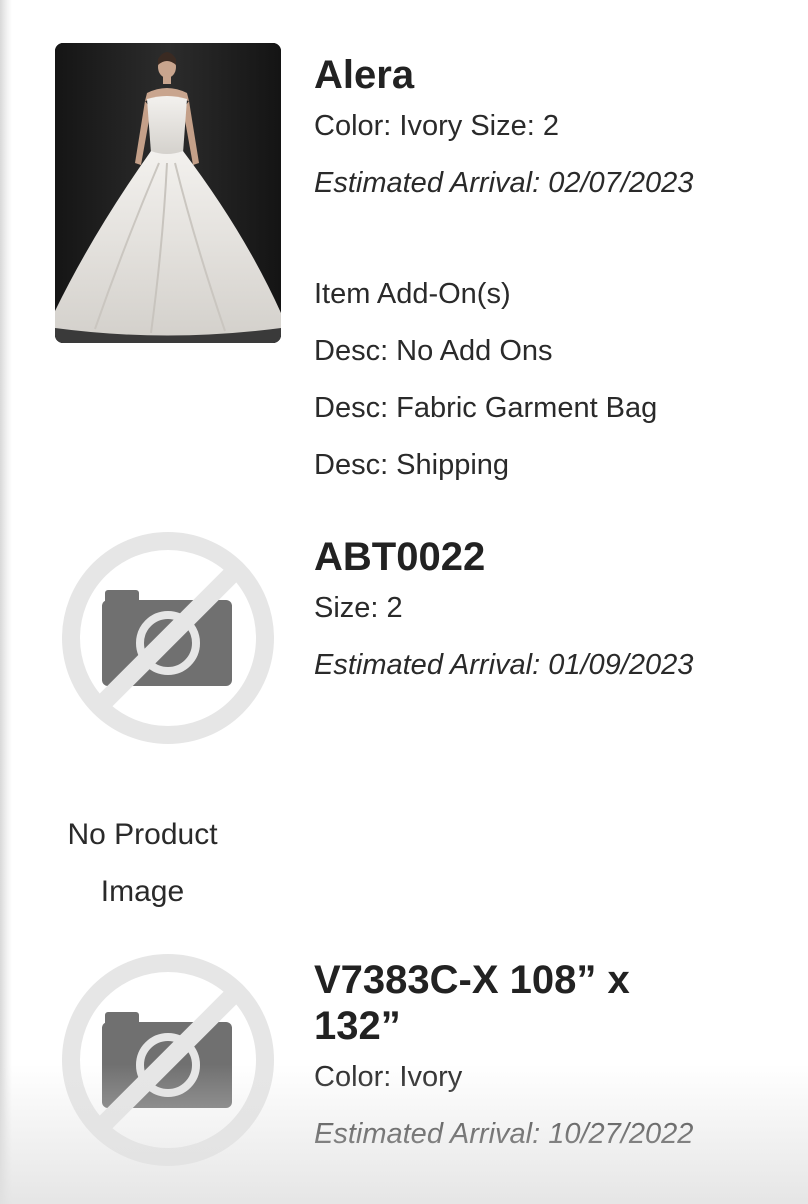 This screenshot has width=808, height=1204. What do you see at coordinates (142, 834) in the screenshot?
I see `no-image-label-line: No Product` at bounding box center [142, 834].